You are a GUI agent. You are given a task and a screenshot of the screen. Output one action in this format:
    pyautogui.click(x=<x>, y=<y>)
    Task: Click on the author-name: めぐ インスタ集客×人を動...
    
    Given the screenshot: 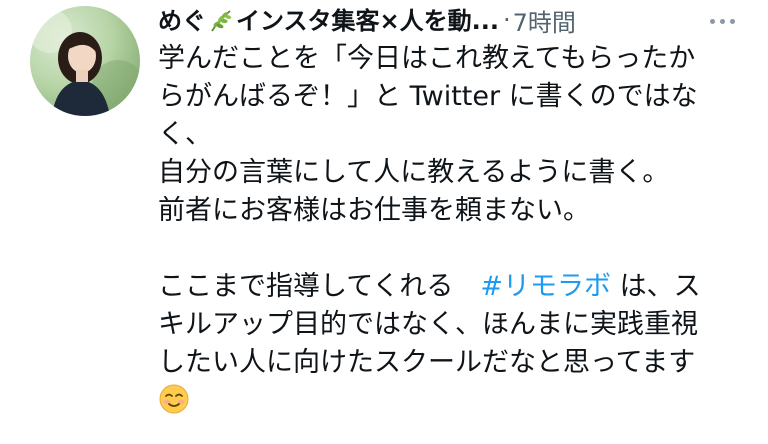 What is the action you would take?
    pyautogui.click(x=328, y=20)
    